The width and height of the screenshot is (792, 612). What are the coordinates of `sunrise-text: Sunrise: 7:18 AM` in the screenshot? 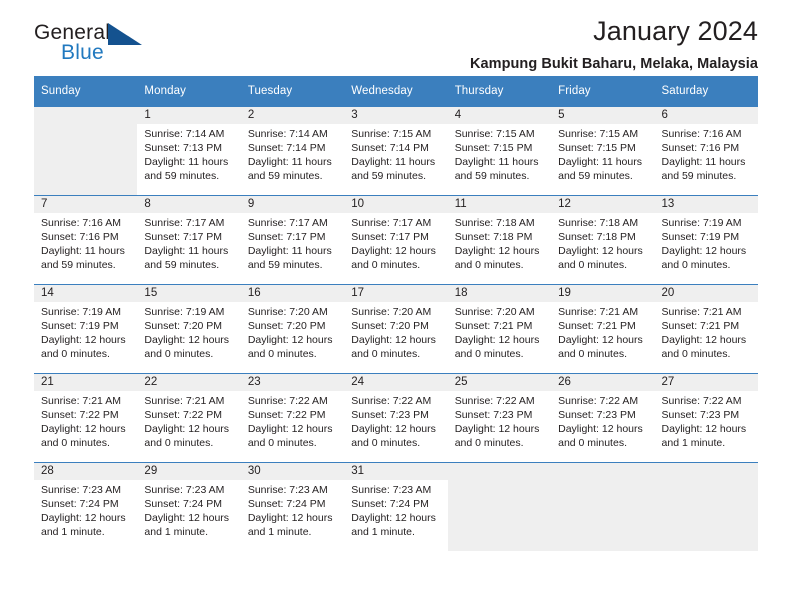 It's located at (598, 223).